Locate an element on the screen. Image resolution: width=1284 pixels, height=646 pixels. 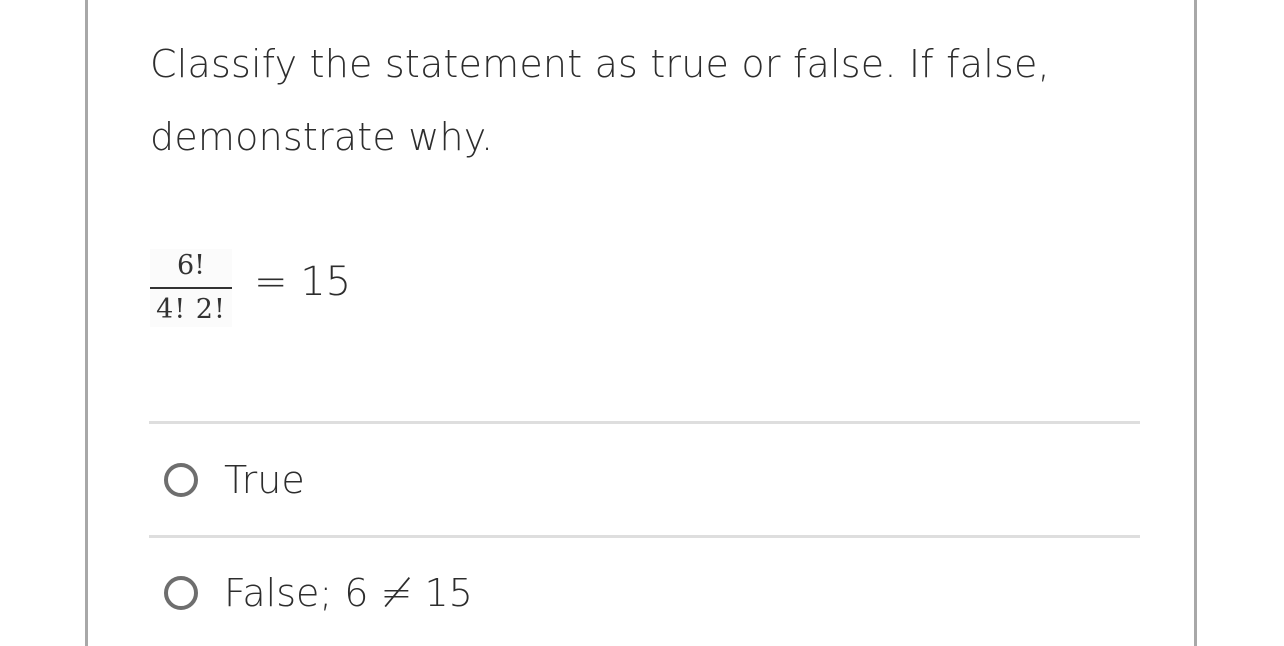
fraction-numerator: 6! is located at coordinates (191, 265).